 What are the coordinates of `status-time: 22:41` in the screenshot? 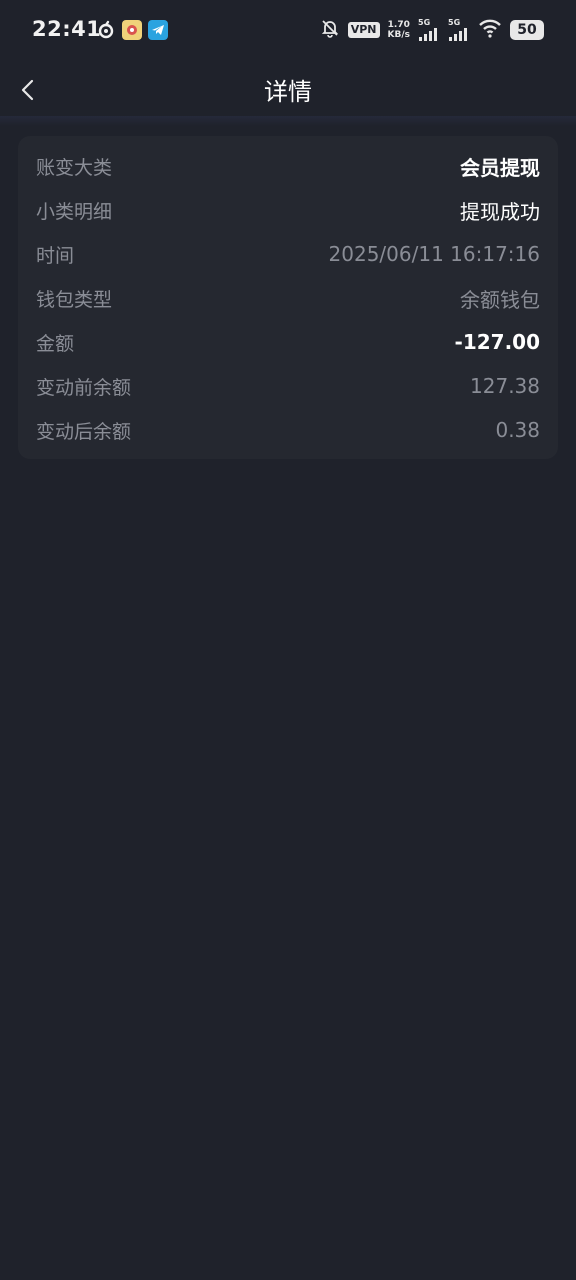 It's located at (67, 29).